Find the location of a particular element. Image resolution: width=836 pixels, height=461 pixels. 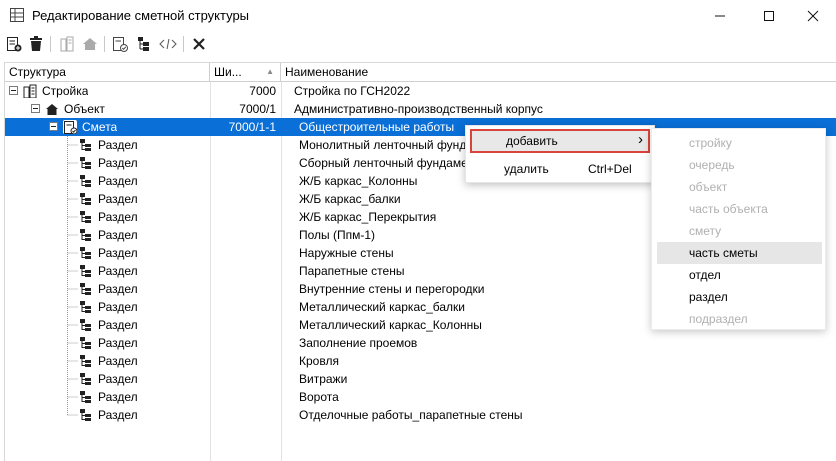

menu-item-delete-shortcut: Ctrl+Del is located at coordinates (610, 169).